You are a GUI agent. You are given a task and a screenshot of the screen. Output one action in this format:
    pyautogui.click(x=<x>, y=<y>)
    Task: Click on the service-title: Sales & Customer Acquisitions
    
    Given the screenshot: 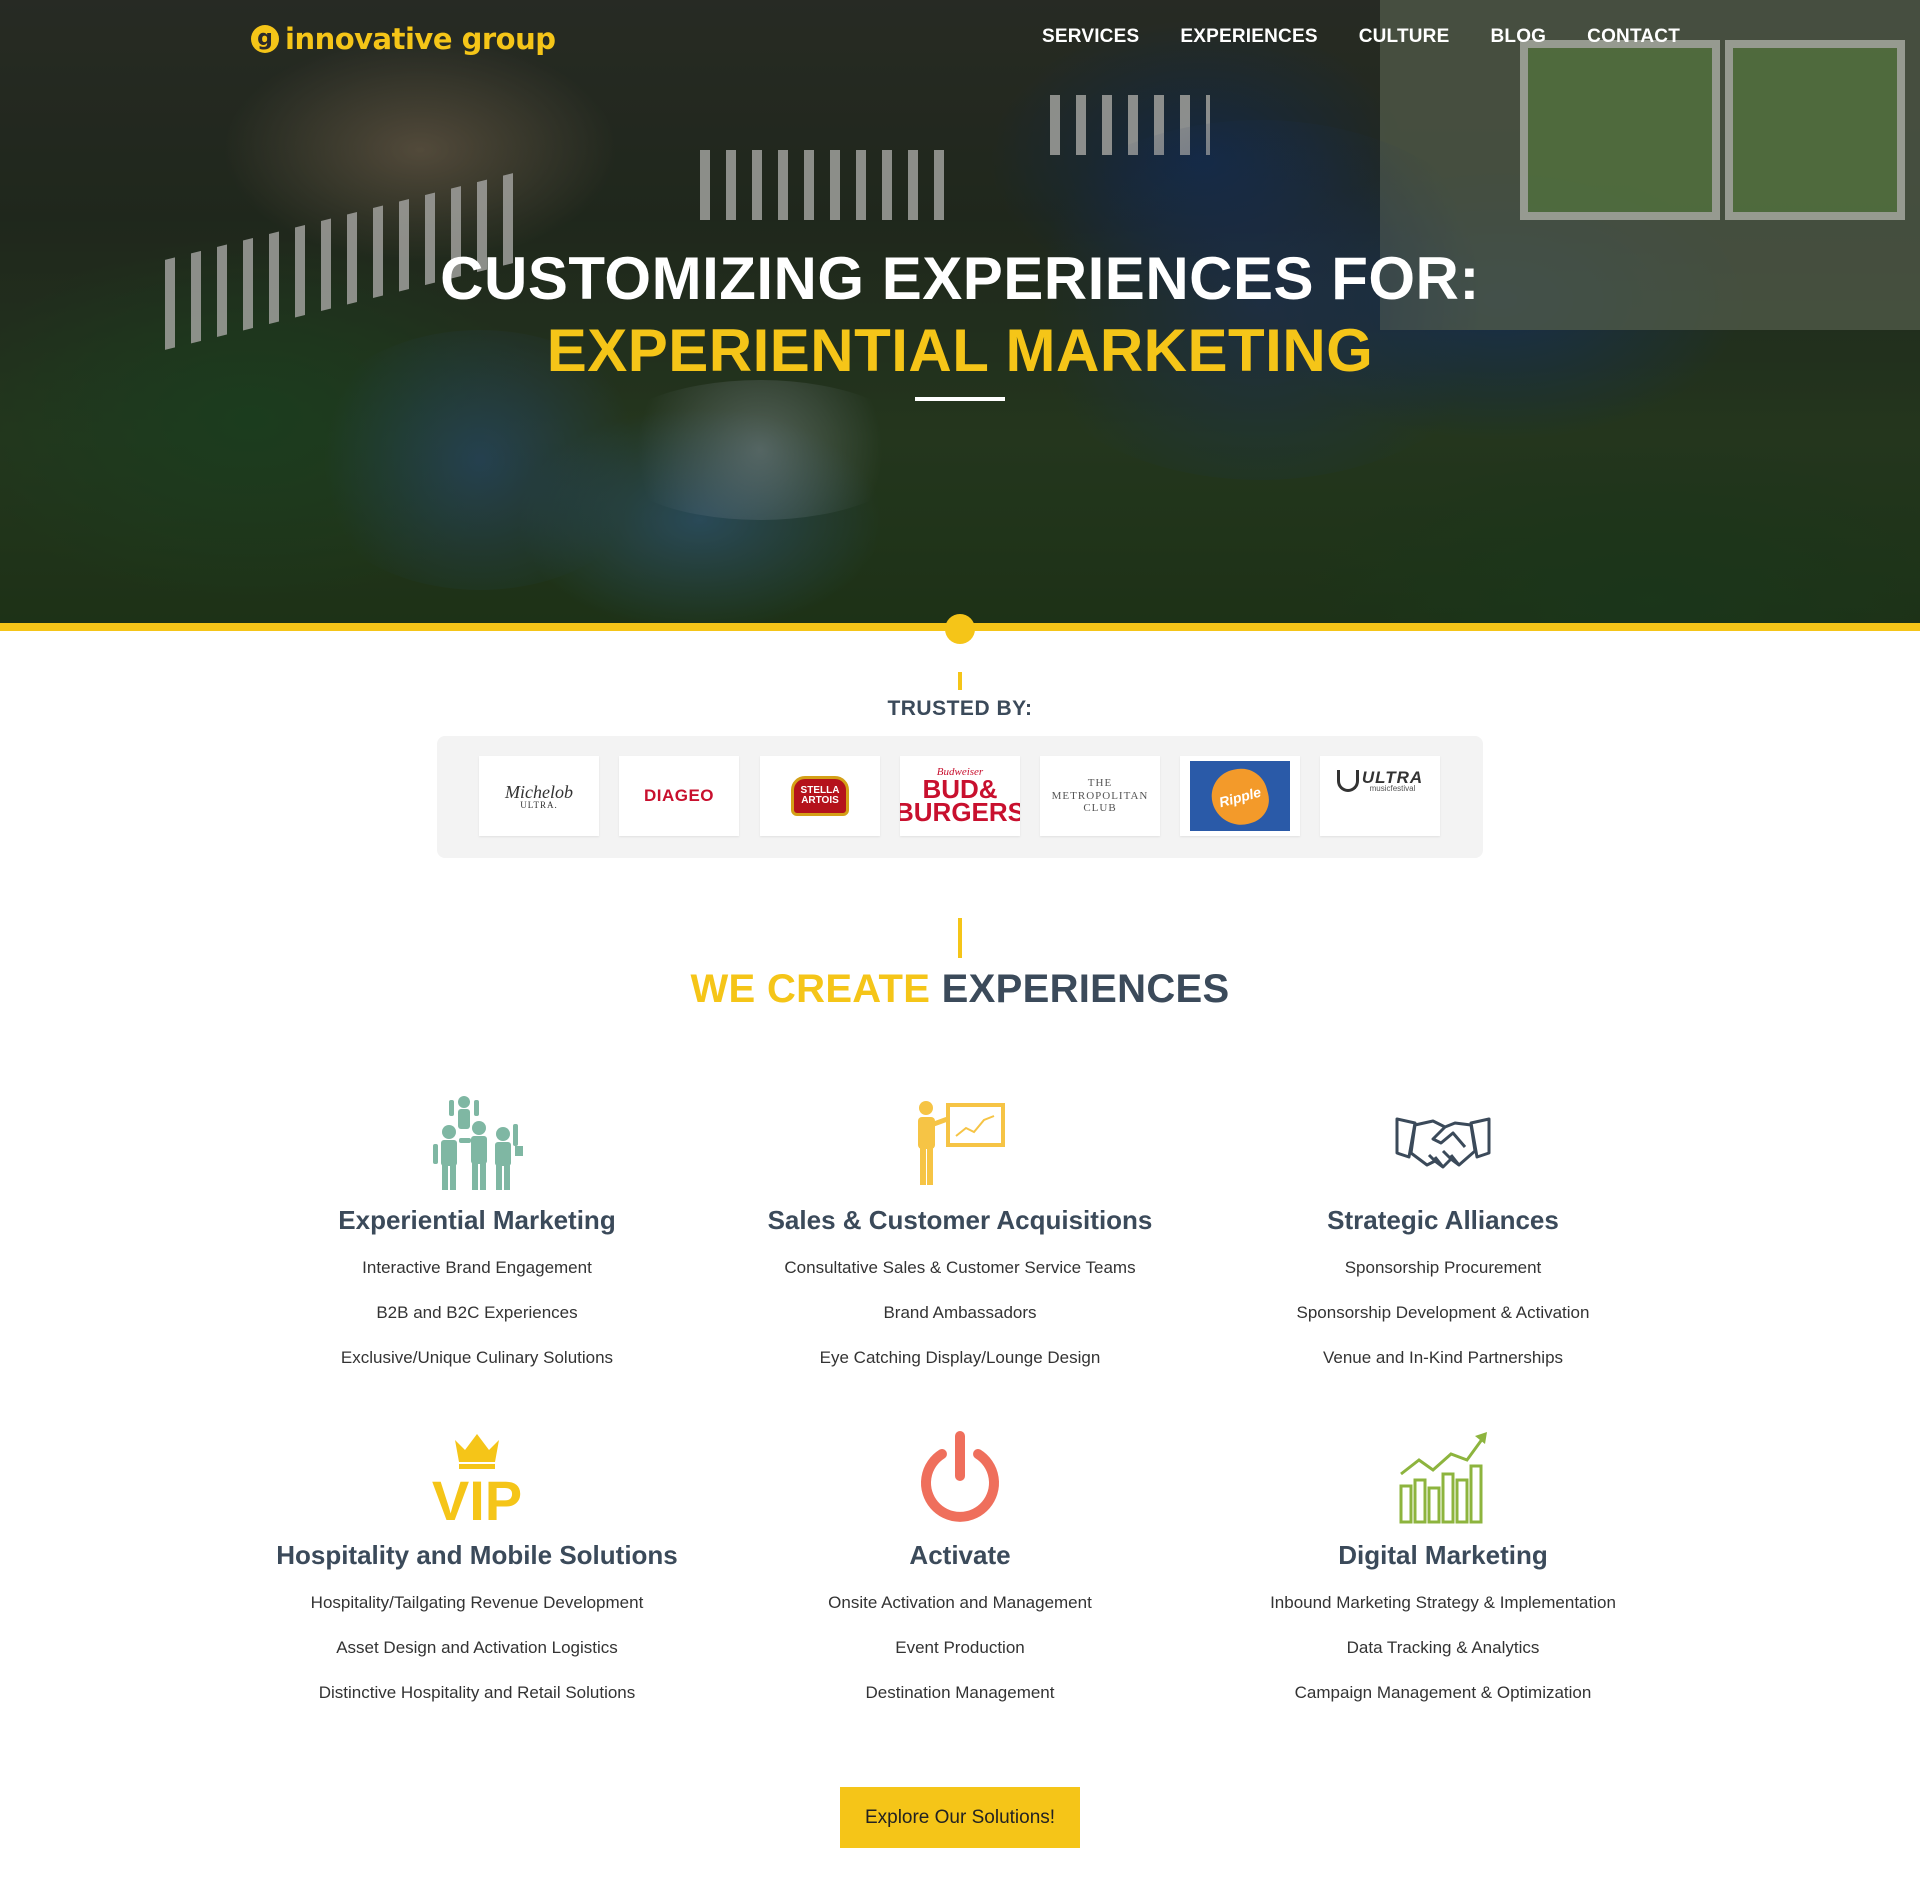 What is the action you would take?
    pyautogui.click(x=960, y=1220)
    